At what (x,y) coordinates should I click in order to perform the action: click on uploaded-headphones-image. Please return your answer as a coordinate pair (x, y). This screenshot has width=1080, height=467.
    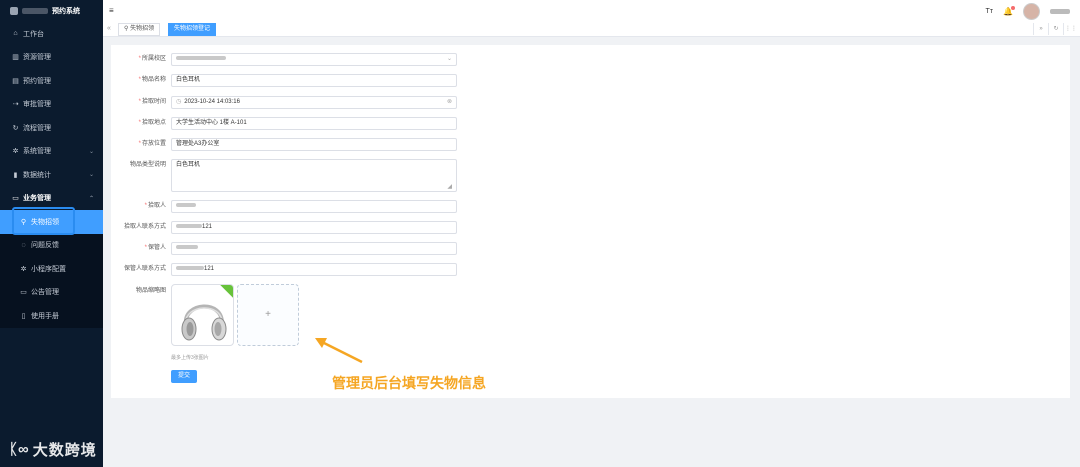
    Looking at the image, I should click on (202, 315).